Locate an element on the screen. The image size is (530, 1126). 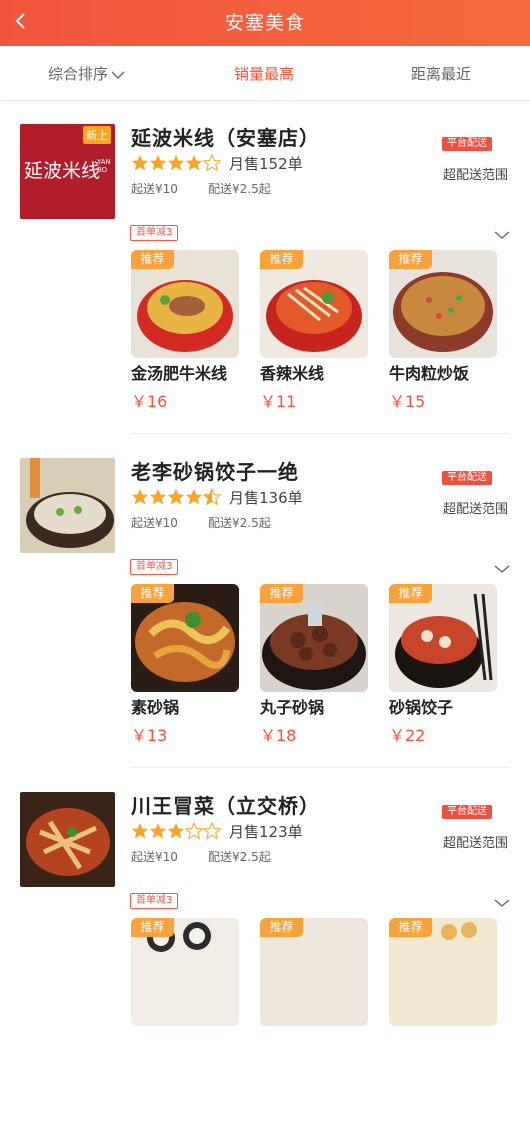
dish-price: ￥15 is located at coordinates (407, 401).